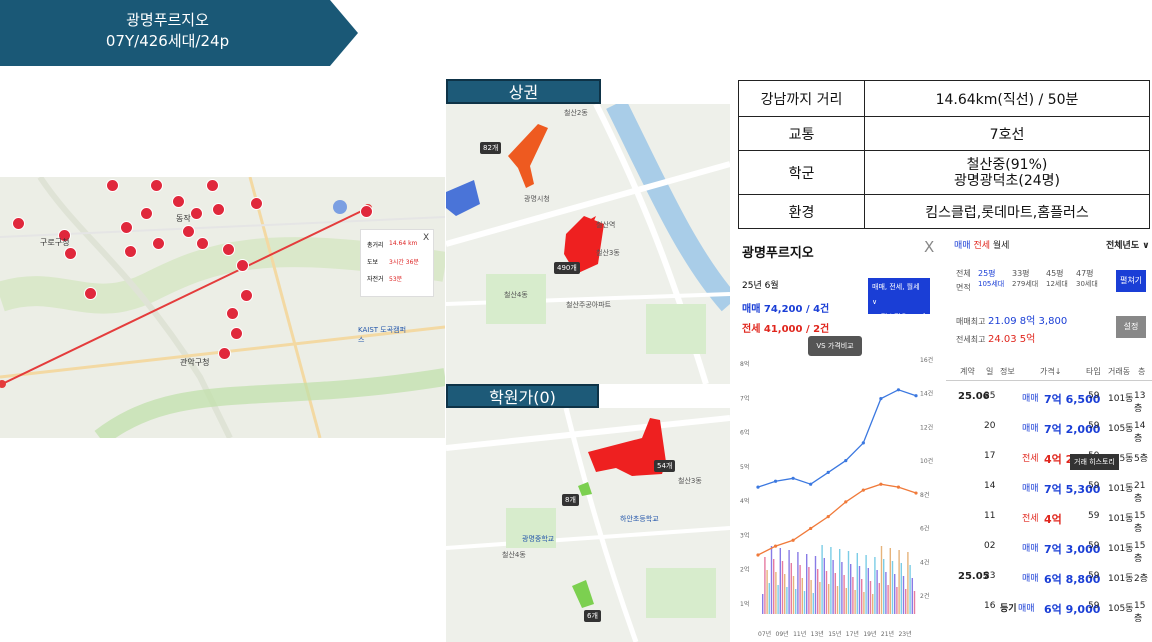  What do you see at coordinates (1049, 488) in the screenshot?
I see `deal-row: 14 매매 7억 5,300 59 101동 21층` at bounding box center [1049, 488].